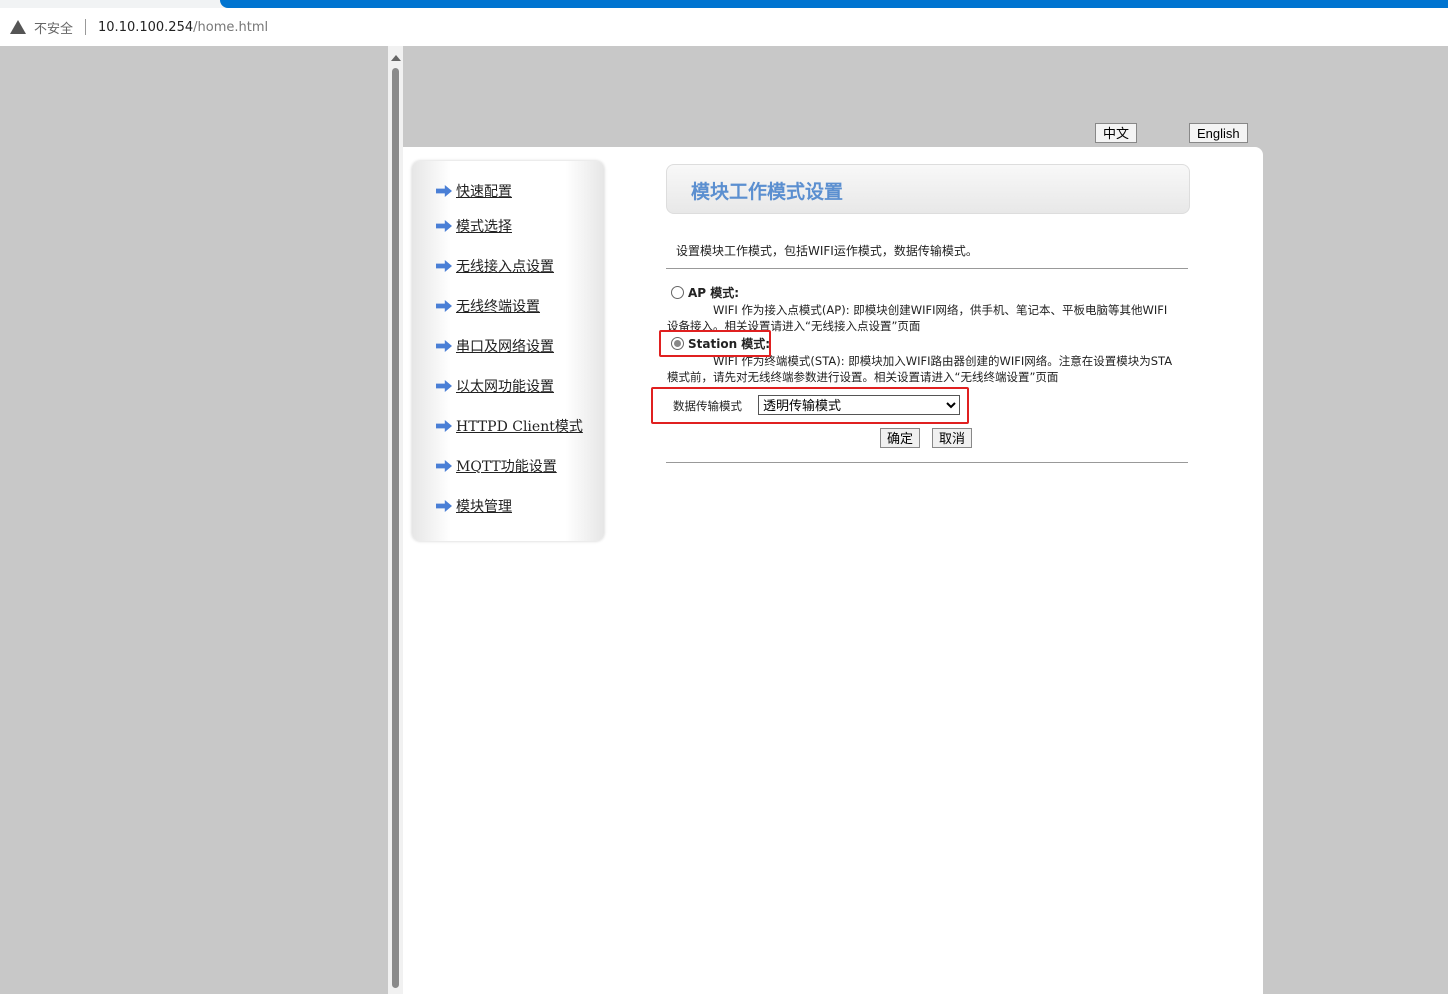  Describe the element at coordinates (714, 293) in the screenshot. I see `ap-mode-label: AP 模式:` at that location.